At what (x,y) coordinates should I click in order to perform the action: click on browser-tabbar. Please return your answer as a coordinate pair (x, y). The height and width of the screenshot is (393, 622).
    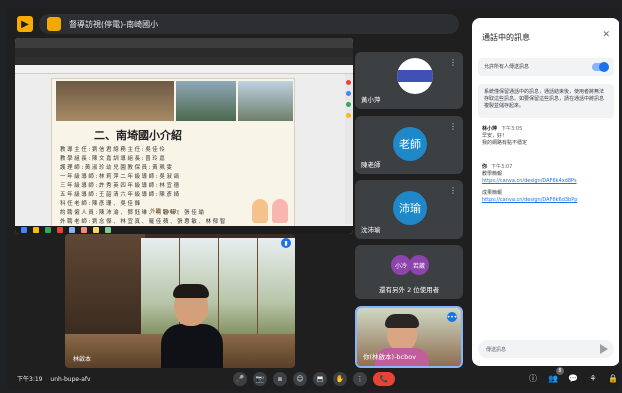
    Looking at the image, I should click on (184, 43).